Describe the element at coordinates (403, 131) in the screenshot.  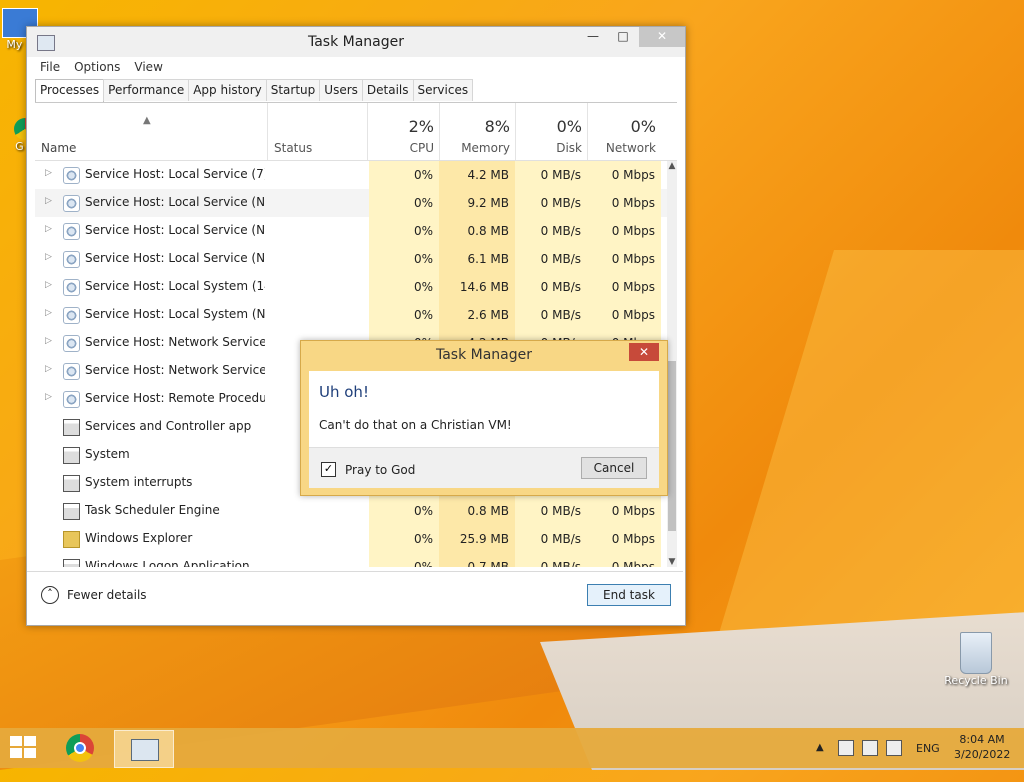
I see `column-header-cpu: 2% CPU` at that location.